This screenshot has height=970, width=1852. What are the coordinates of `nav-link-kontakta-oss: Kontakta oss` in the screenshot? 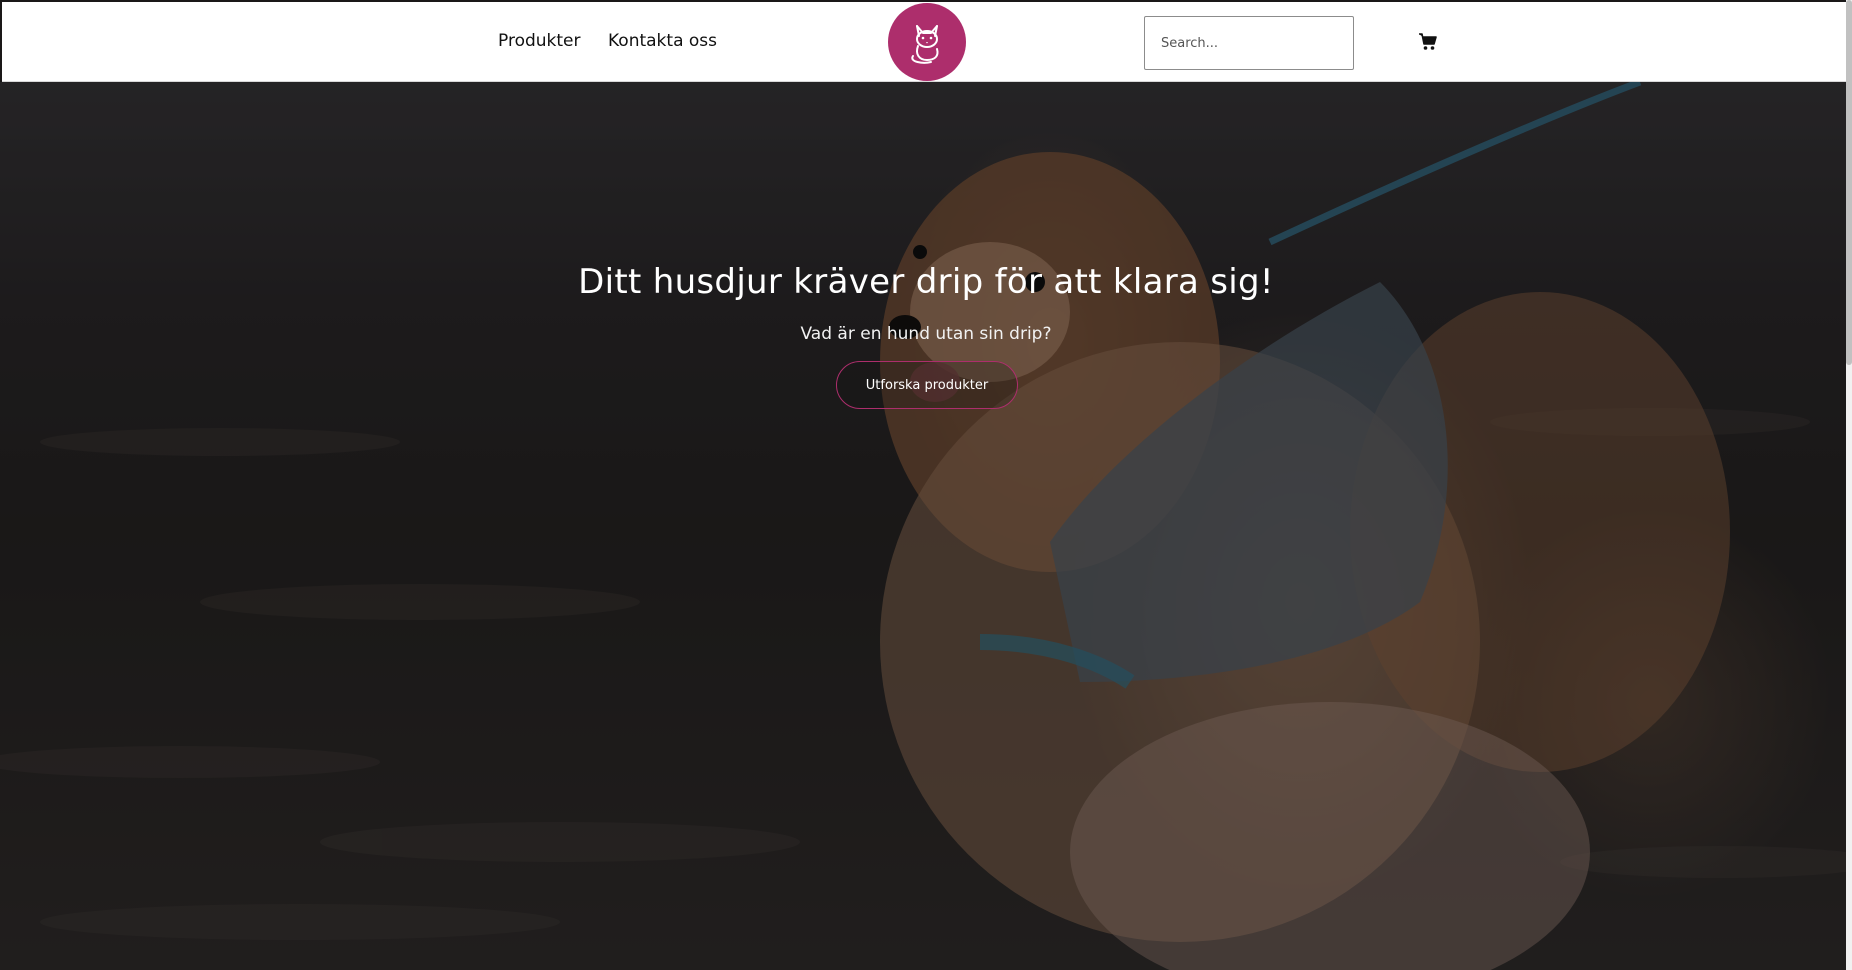 It's located at (662, 41).